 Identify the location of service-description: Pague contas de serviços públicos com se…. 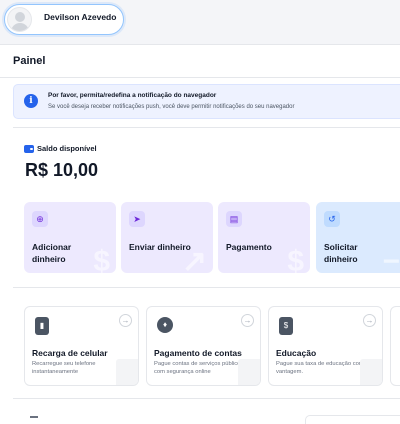
(199, 368).